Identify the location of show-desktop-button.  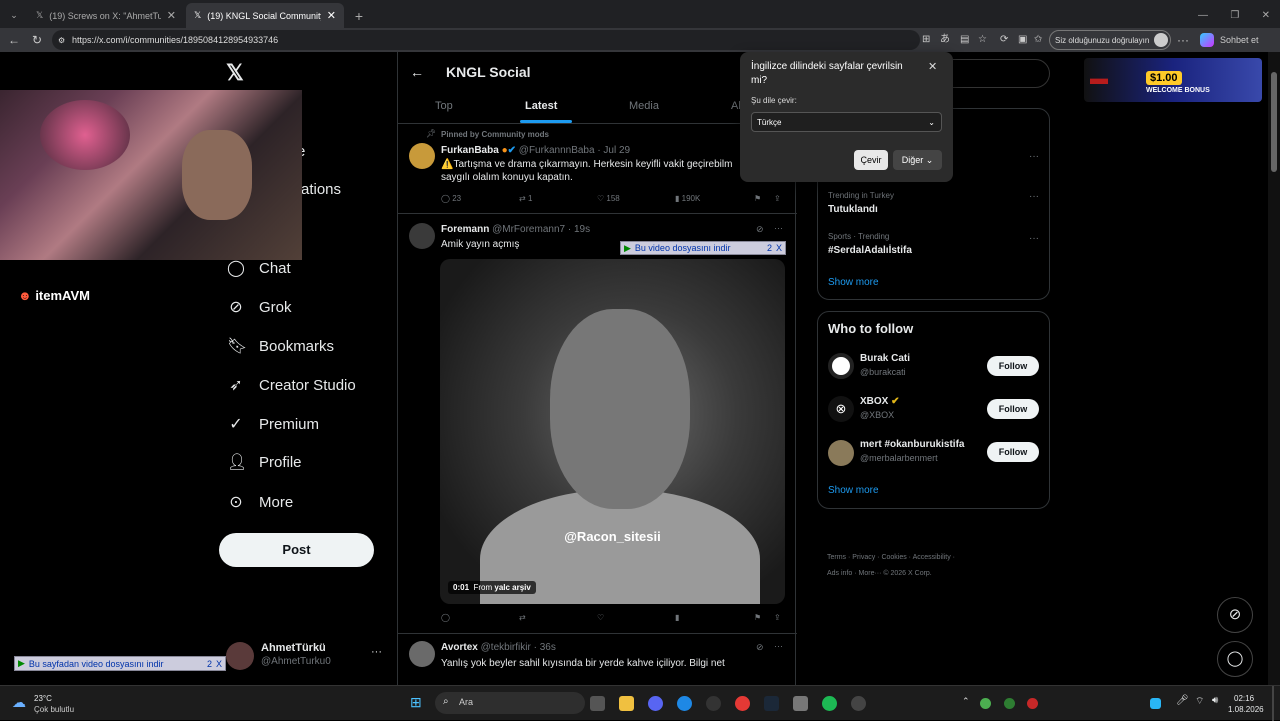
(1273, 703).